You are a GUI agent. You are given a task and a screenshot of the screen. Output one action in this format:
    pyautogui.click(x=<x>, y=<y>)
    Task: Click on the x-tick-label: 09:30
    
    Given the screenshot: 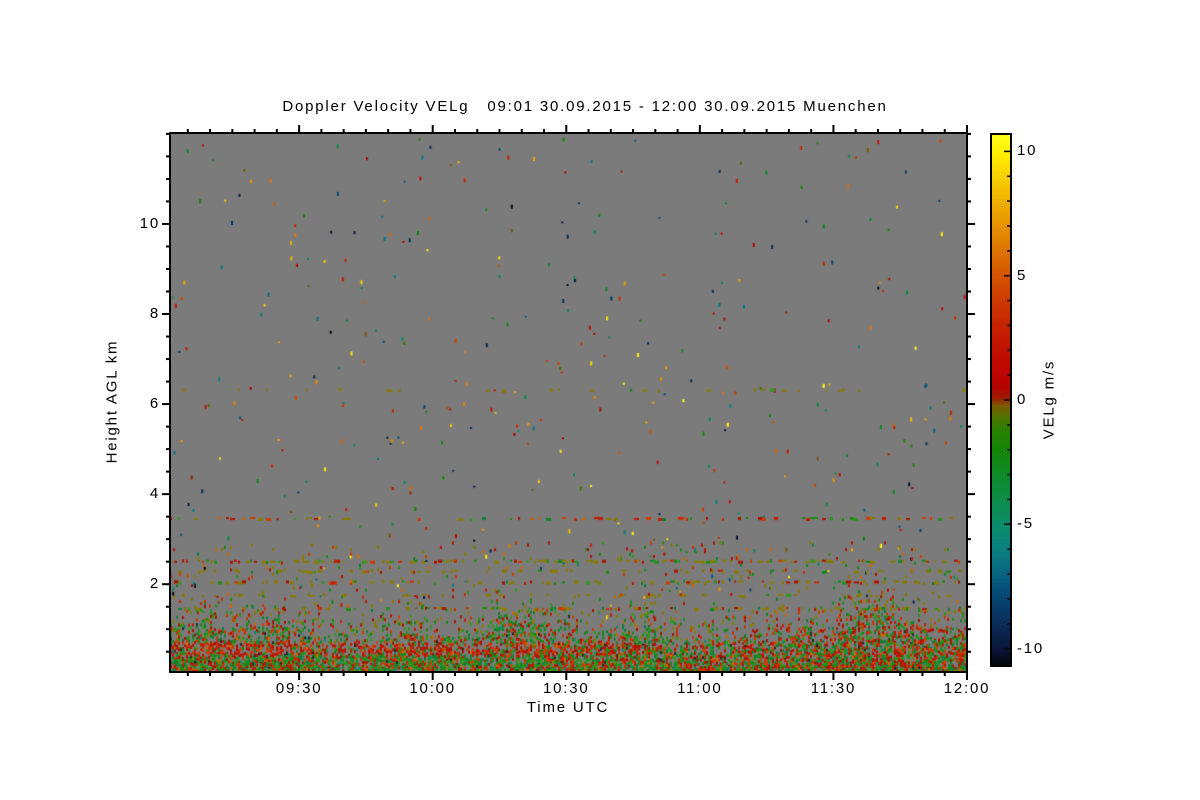 What is the action you would take?
    pyautogui.click(x=299, y=688)
    